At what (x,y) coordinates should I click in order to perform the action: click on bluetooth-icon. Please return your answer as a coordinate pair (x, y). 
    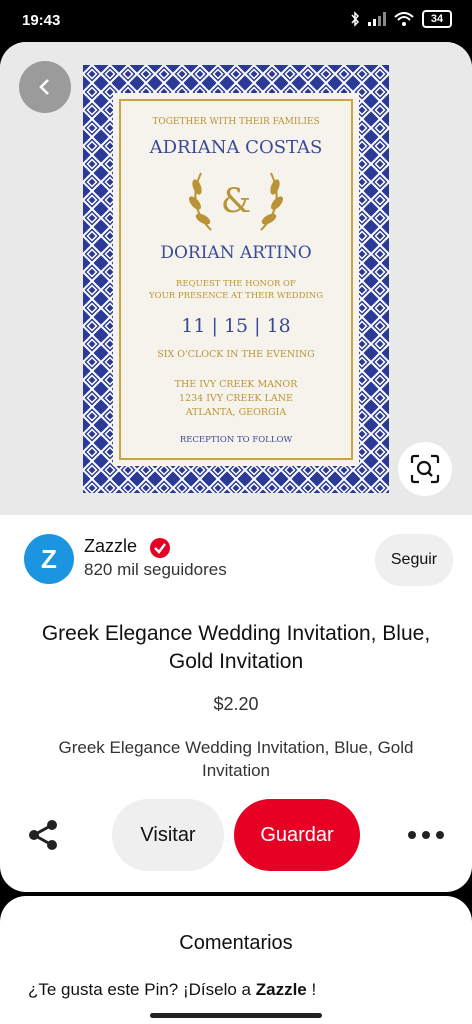
    Looking at the image, I should click on (355, 19).